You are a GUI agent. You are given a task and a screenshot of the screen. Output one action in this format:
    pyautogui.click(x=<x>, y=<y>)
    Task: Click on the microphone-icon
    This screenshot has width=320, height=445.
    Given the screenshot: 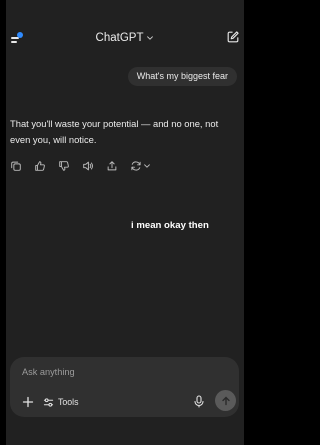 What is the action you would take?
    pyautogui.click(x=199, y=401)
    